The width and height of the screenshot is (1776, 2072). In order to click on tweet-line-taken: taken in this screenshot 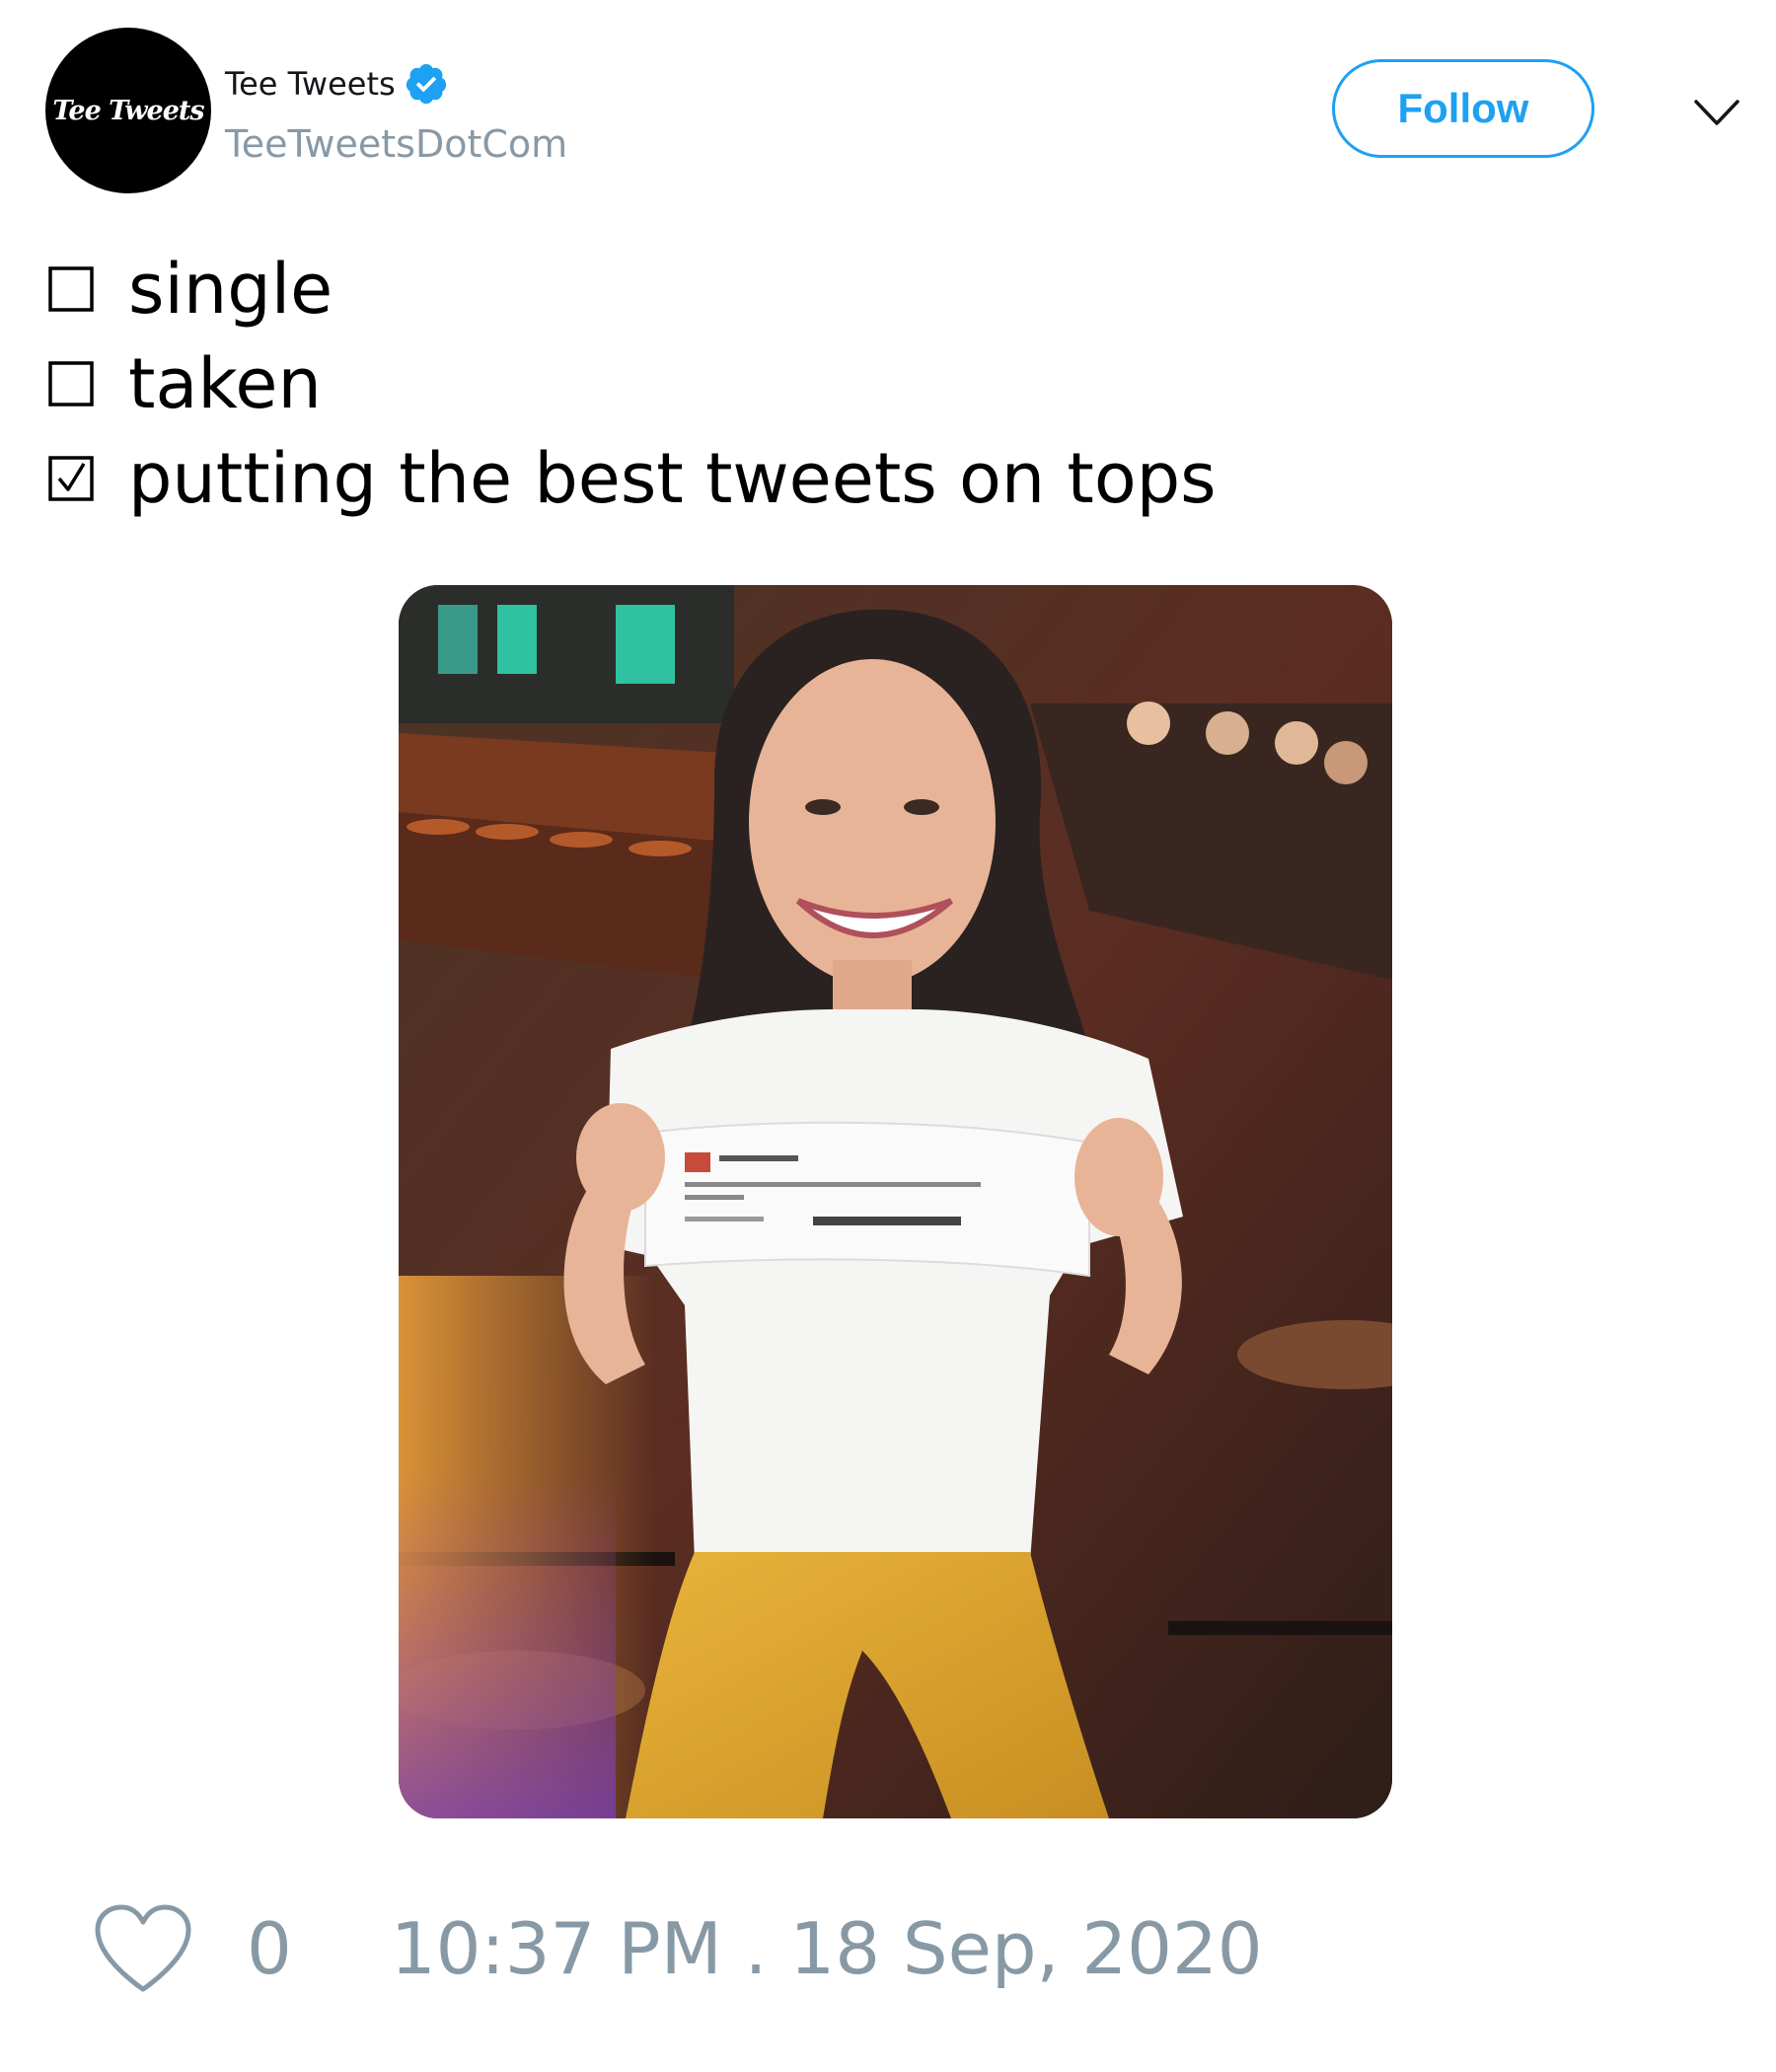, I will do `click(632, 383)`.